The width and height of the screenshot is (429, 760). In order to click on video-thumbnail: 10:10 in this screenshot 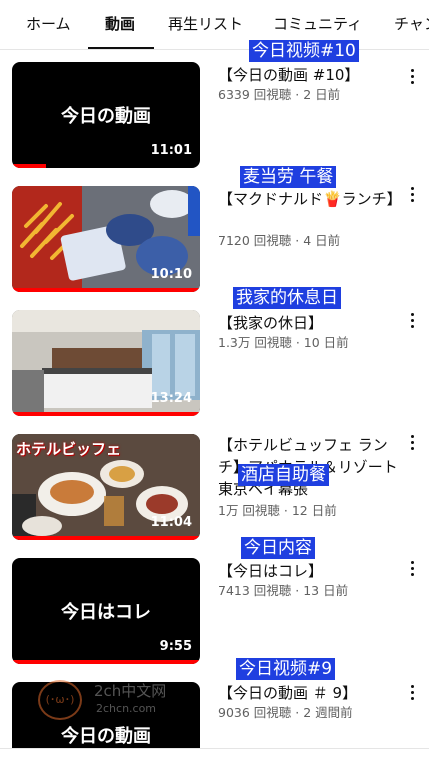, I will do `click(106, 239)`.